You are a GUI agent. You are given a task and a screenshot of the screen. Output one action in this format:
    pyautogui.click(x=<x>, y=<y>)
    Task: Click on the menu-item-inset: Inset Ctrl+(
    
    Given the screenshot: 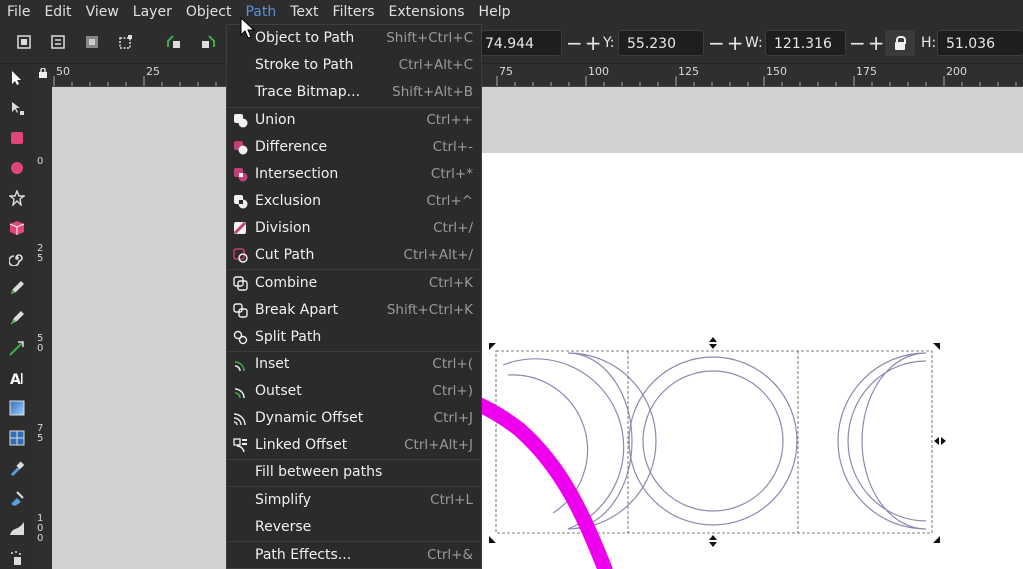 What is the action you would take?
    pyautogui.click(x=354, y=364)
    